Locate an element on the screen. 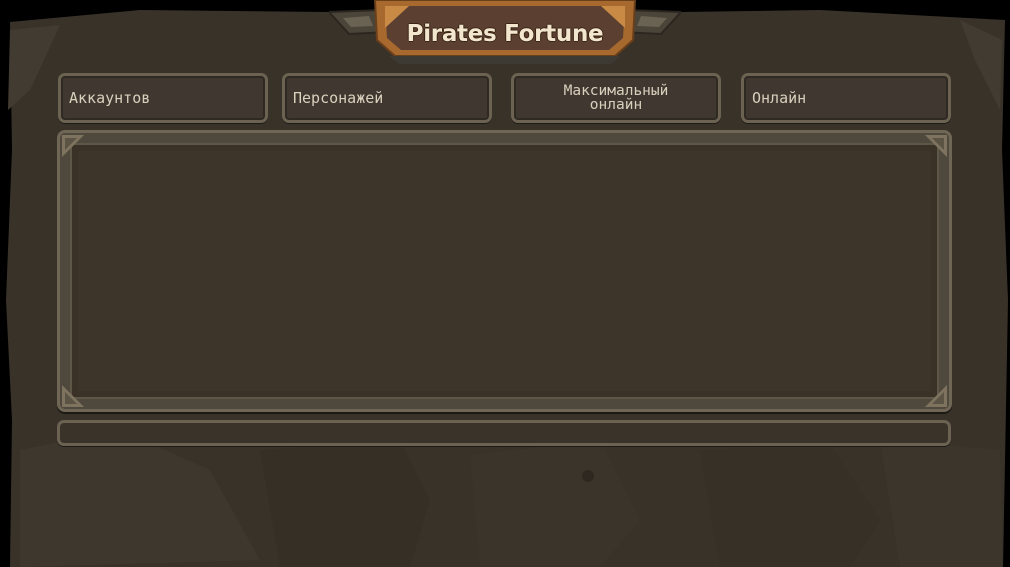 The image size is (1010, 567). tab-online-label: Онлайн is located at coordinates (779, 98).